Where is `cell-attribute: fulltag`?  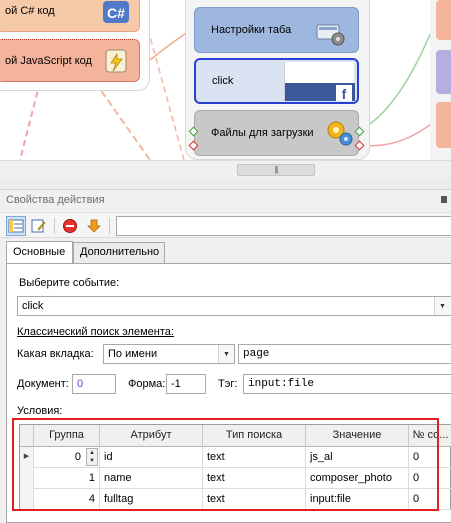
cell-attribute: fulltag is located at coordinates (151, 499).